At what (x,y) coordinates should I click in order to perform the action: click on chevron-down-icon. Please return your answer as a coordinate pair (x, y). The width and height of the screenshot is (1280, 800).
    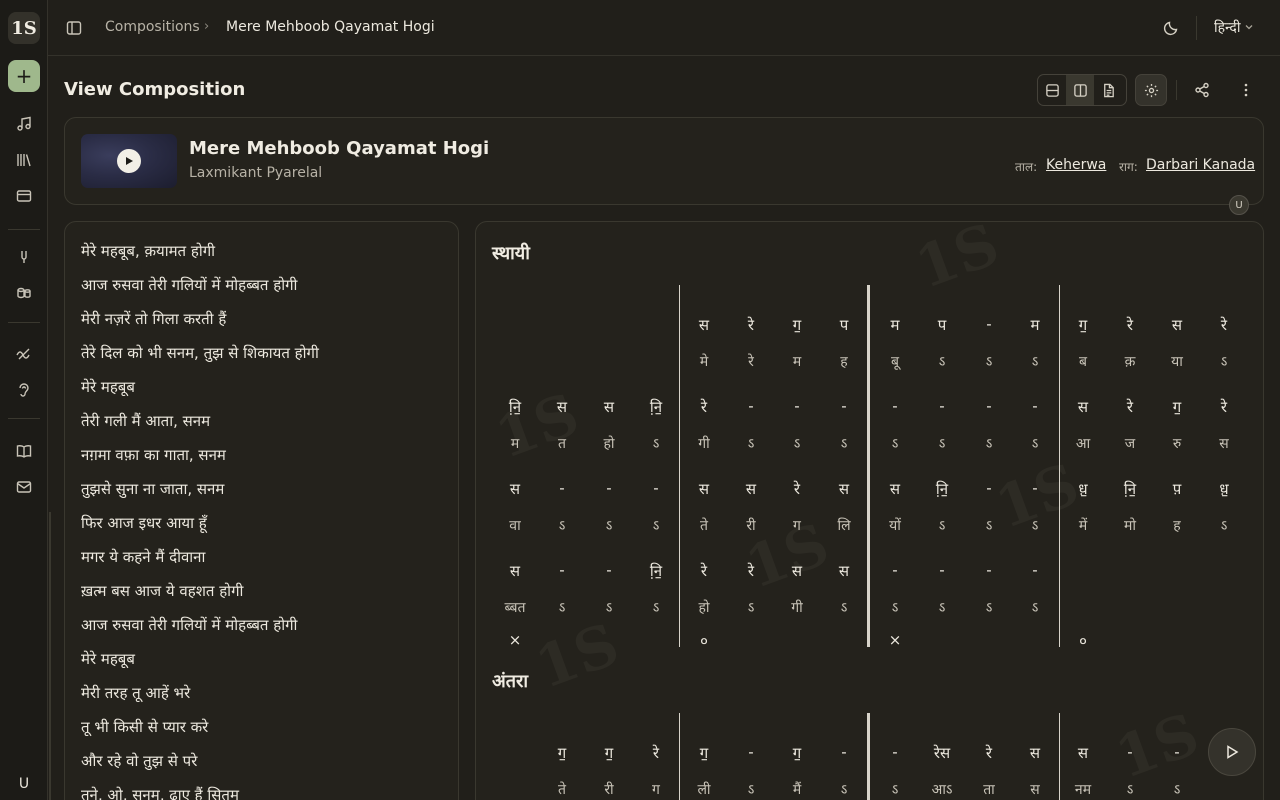
    Looking at the image, I should click on (1249, 27).